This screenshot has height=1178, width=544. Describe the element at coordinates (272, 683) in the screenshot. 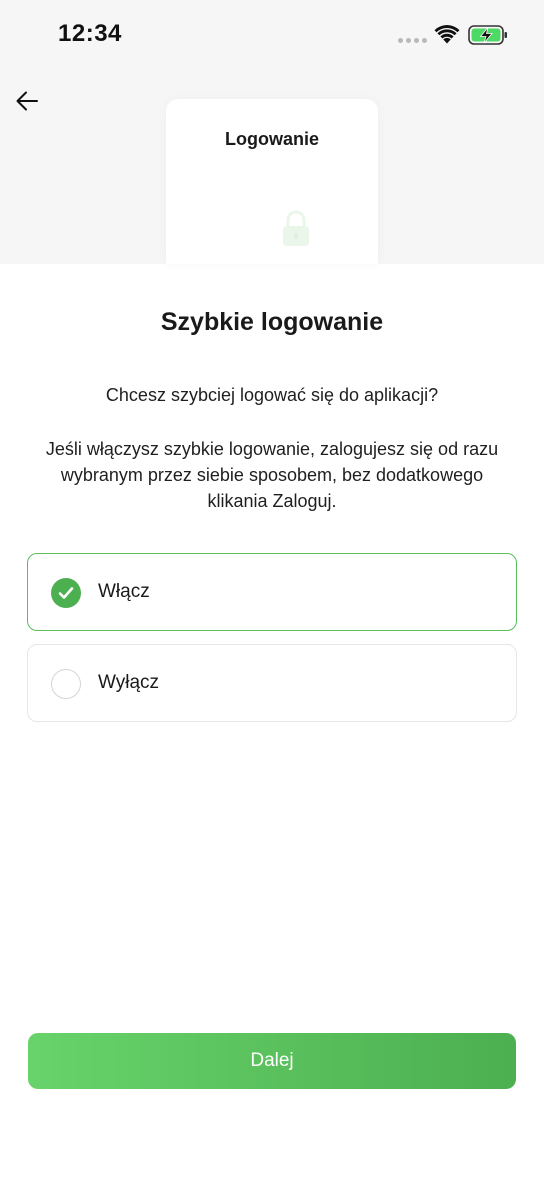

I see `option-disable: Wyłącz` at that location.